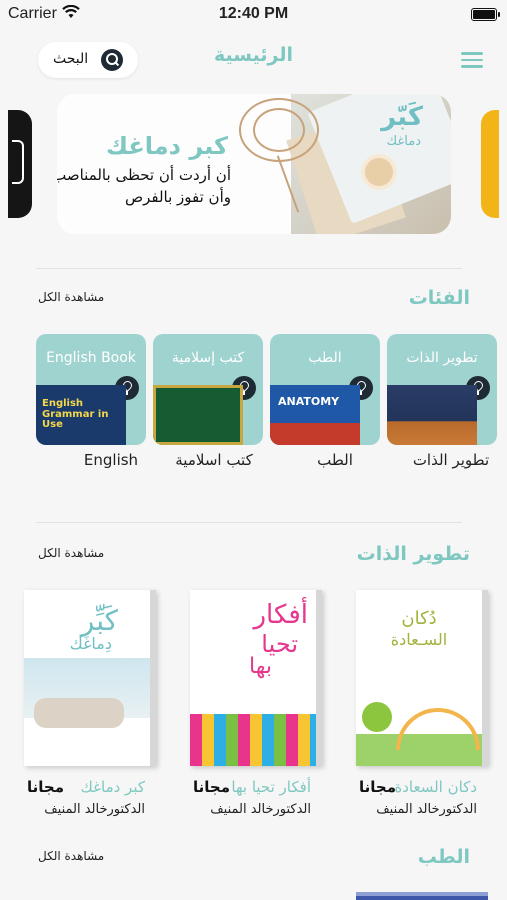 The image size is (507, 900). I want to click on book-cover: كَبِّر دِماغَك, so click(90, 678).